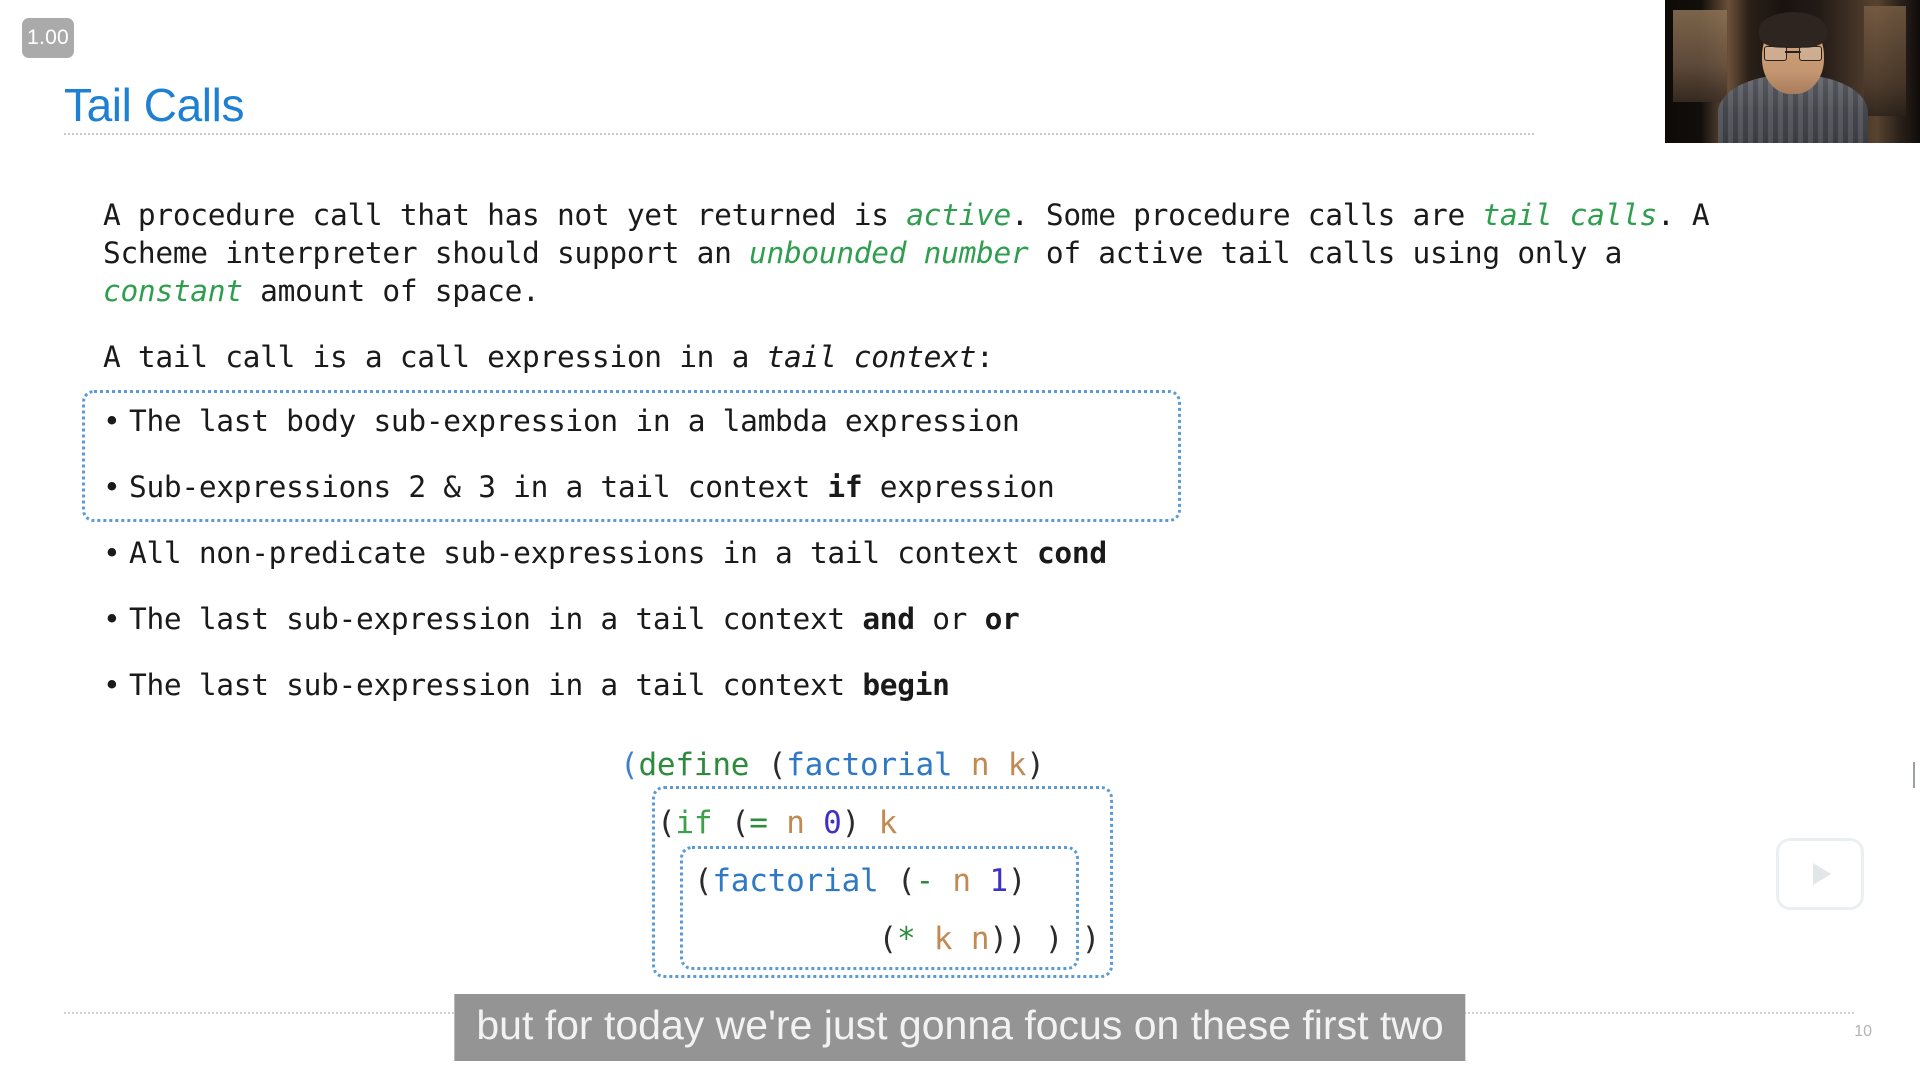  I want to click on code-3-run-4: k, so click(943, 939).